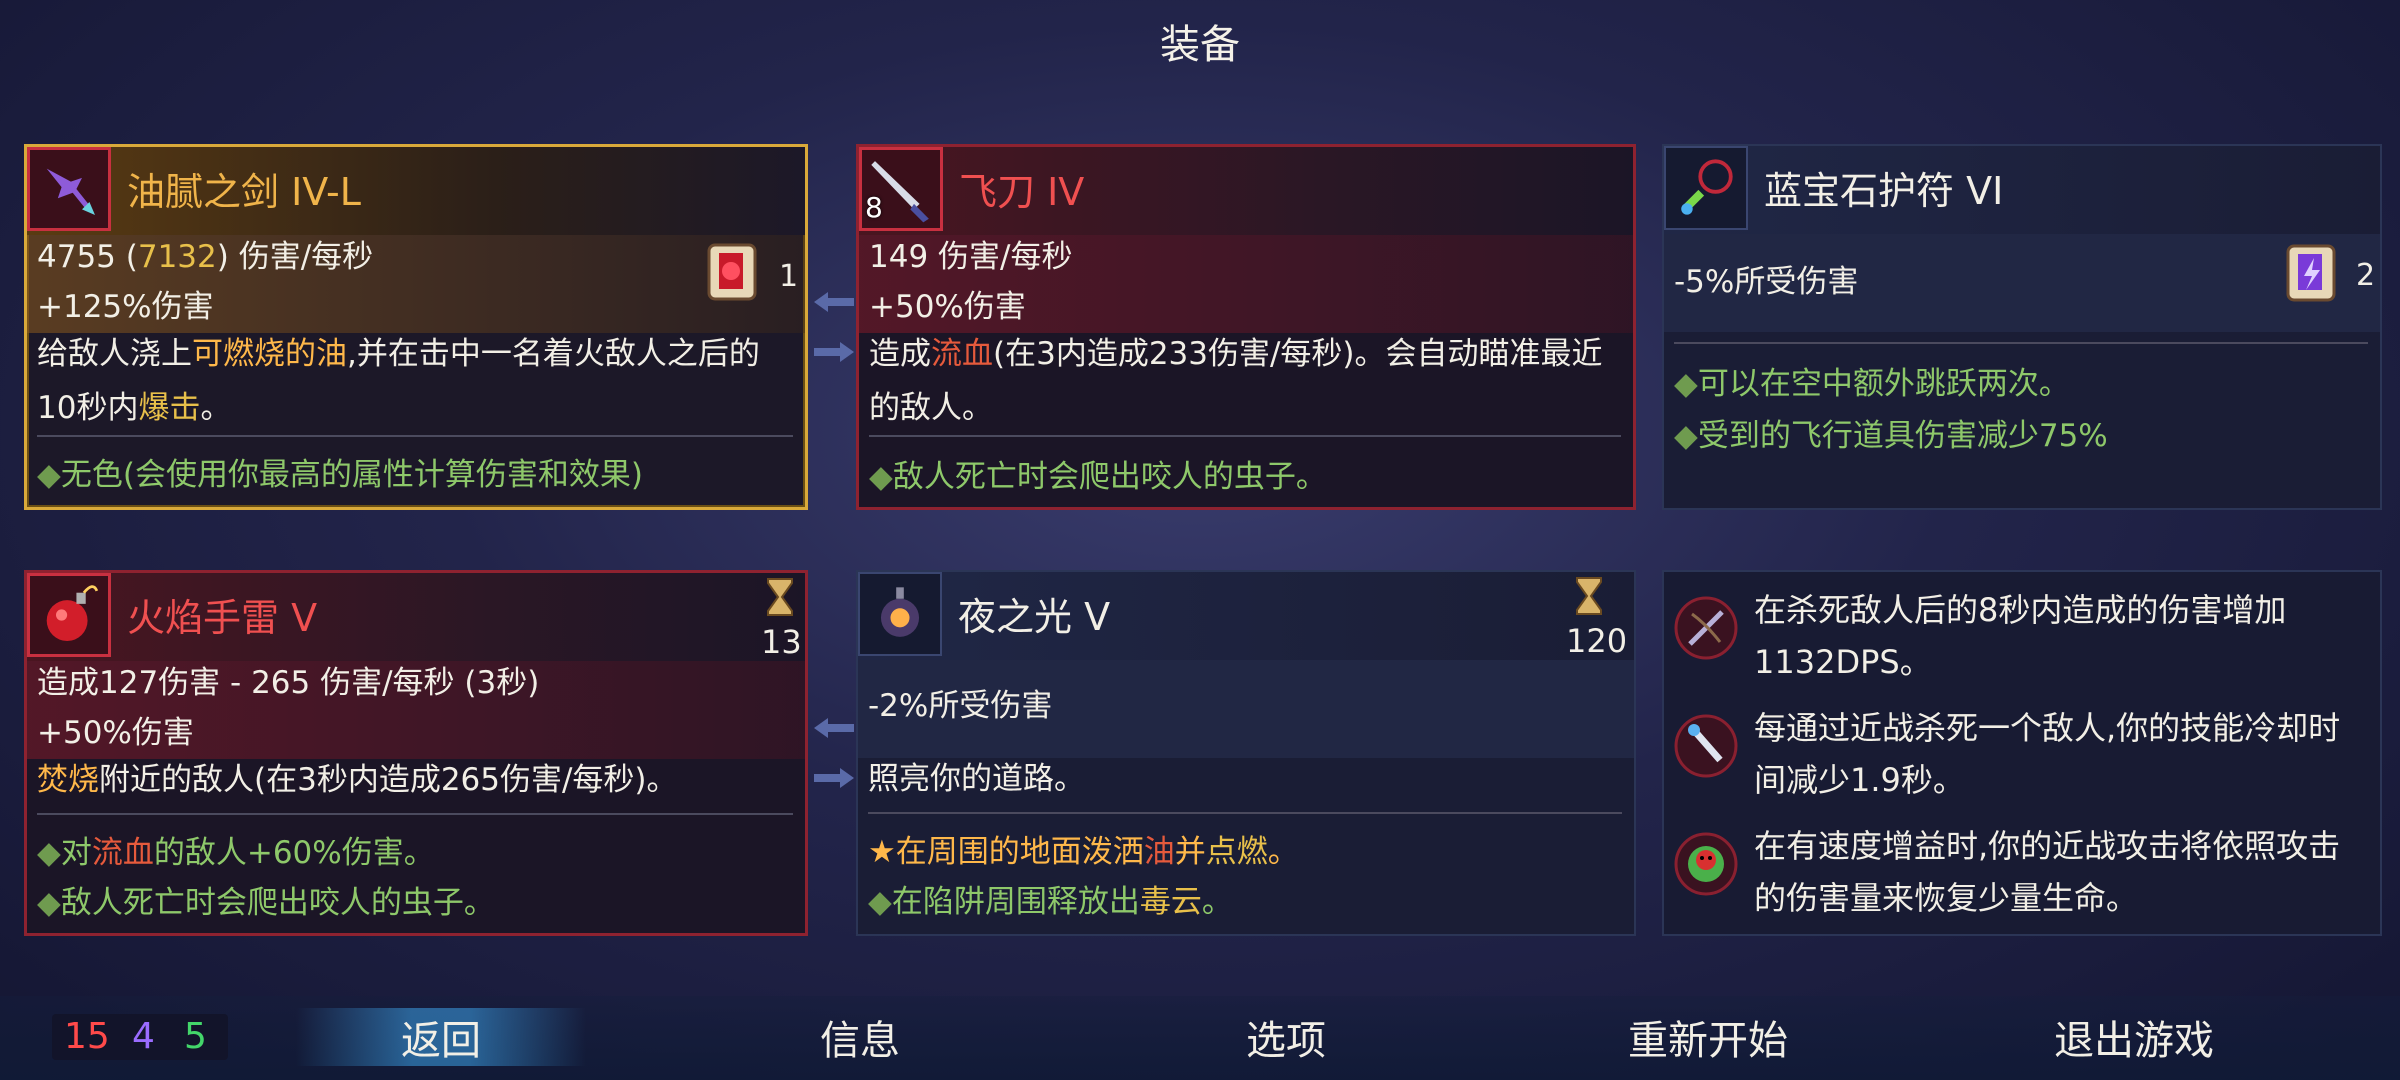  What do you see at coordinates (222, 618) in the screenshot?
I see `item-name: 火焰手雷 V` at bounding box center [222, 618].